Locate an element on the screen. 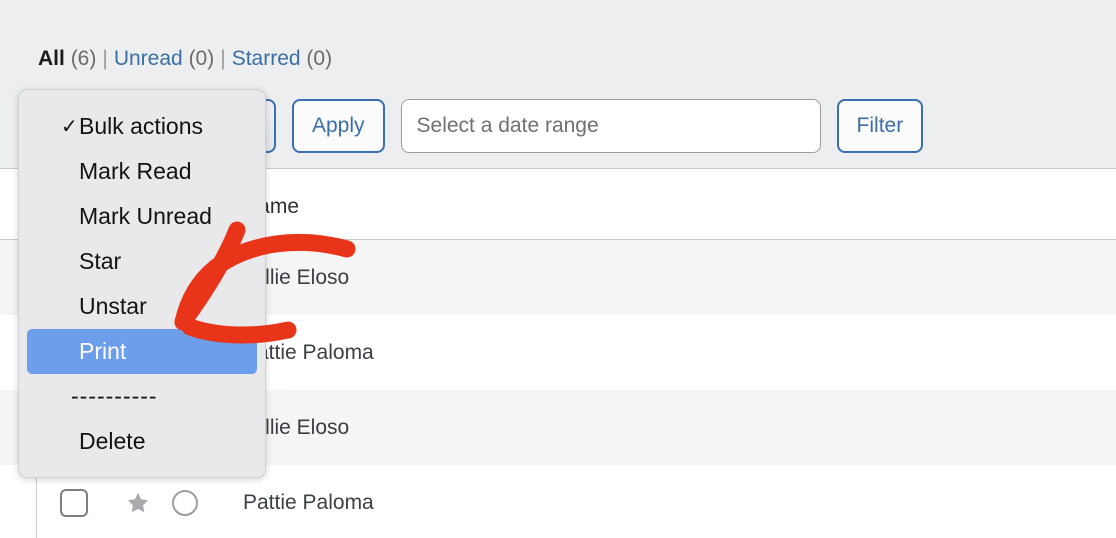  row-name: Pattie Paloma is located at coordinates (308, 502).